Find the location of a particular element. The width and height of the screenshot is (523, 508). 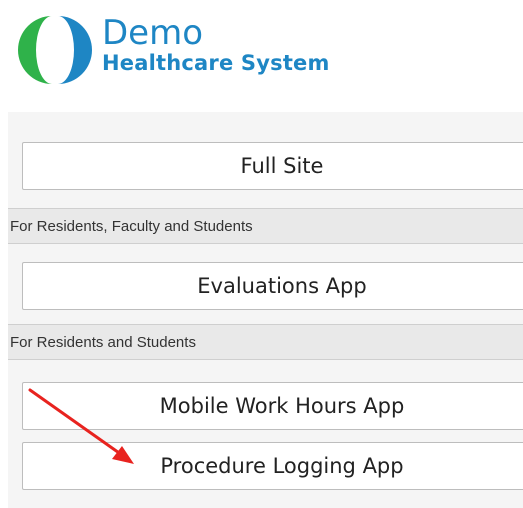

full-site-button: Full Site is located at coordinates (272, 166).